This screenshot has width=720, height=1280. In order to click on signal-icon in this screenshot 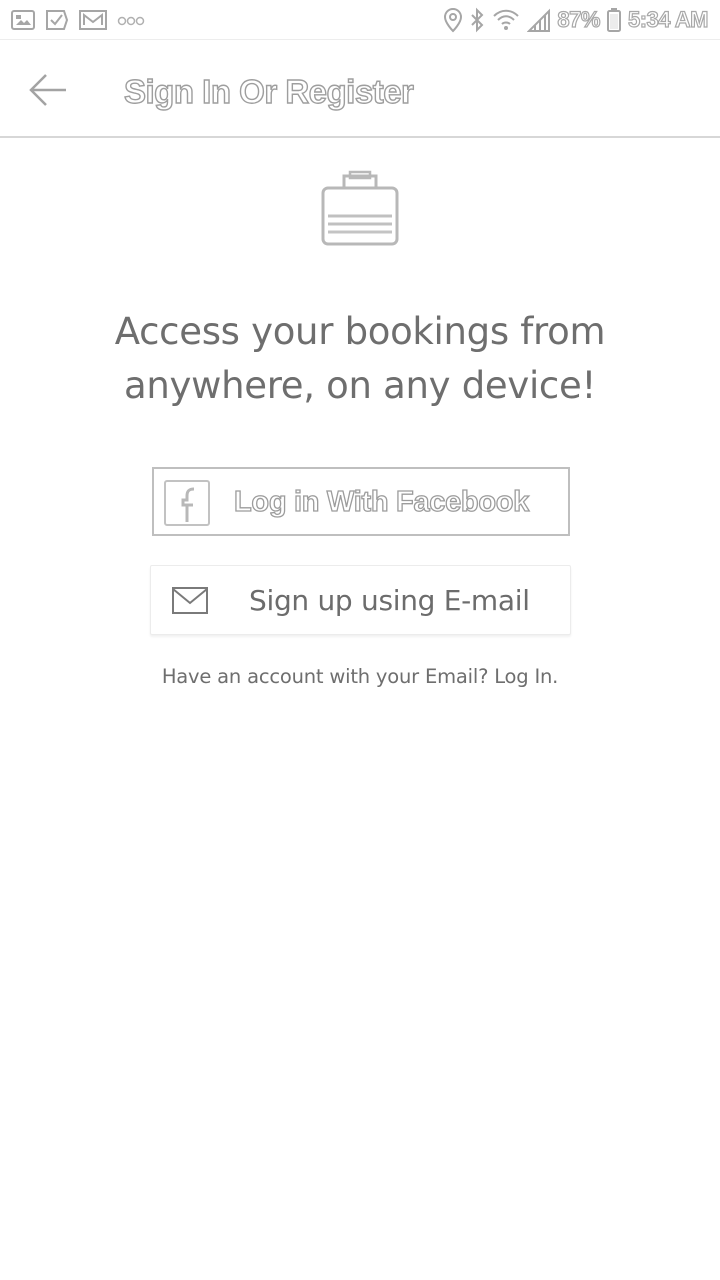, I will do `click(539, 20)`.